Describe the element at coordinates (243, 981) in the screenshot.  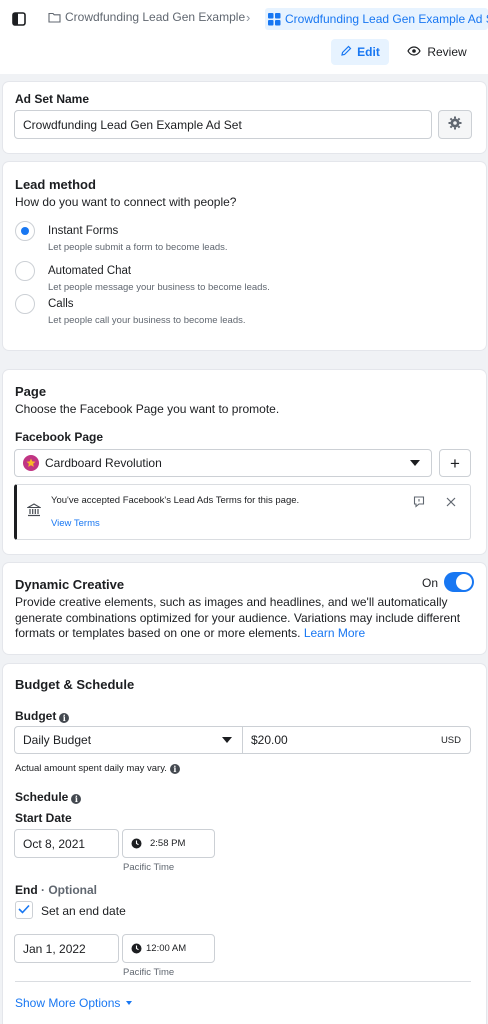
I see `divider` at that location.